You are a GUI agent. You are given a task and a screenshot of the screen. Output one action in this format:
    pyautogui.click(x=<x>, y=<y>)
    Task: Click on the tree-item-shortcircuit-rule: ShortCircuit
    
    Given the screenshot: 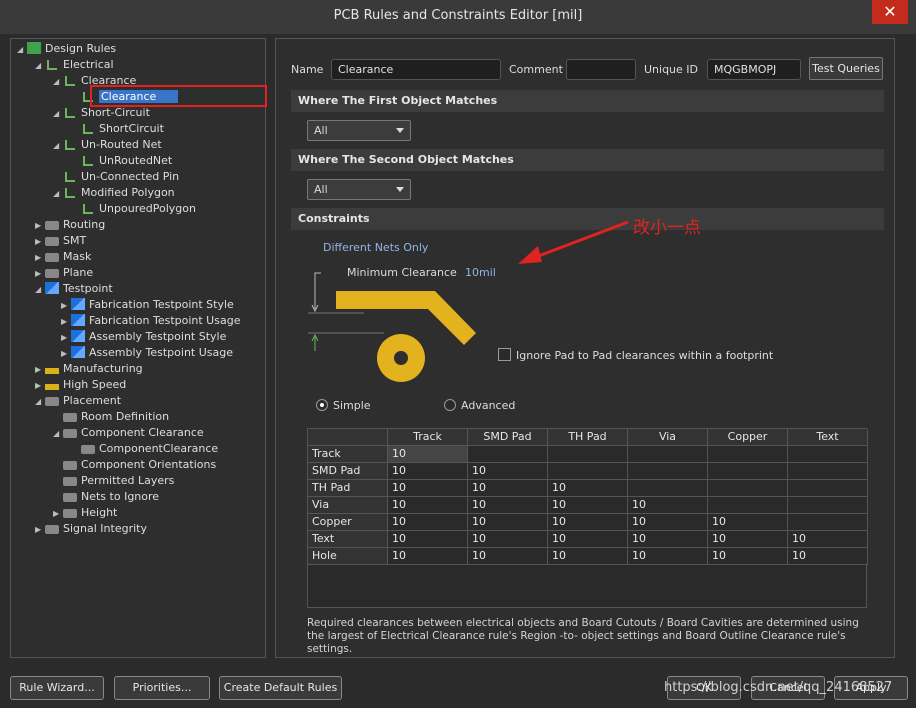 What is the action you would take?
    pyautogui.click(x=122, y=129)
    